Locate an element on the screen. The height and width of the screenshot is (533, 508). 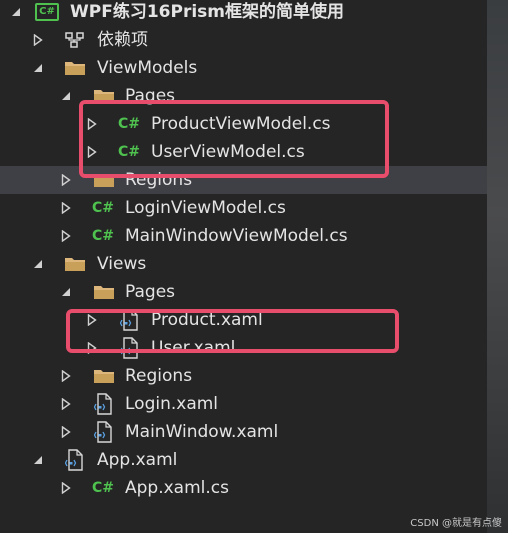
tree-item-label: Product.xaml is located at coordinates (207, 320).